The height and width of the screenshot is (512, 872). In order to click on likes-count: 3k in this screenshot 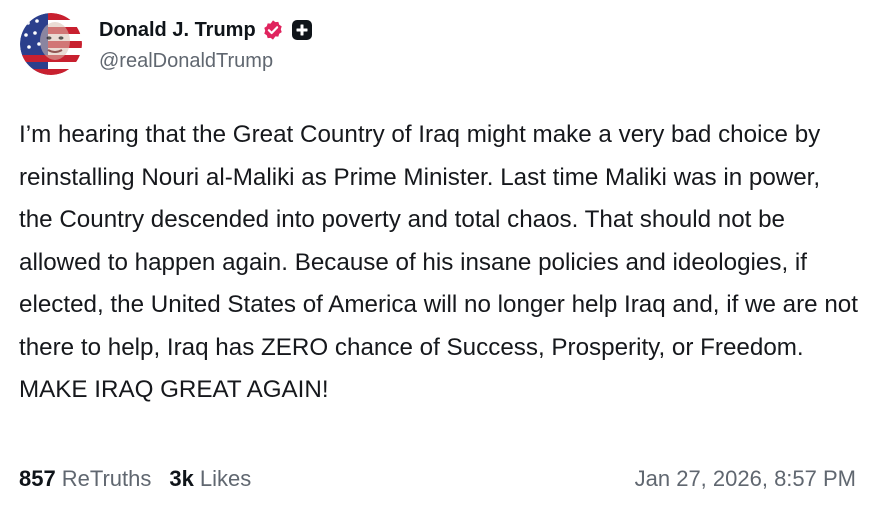, I will do `click(181, 478)`.